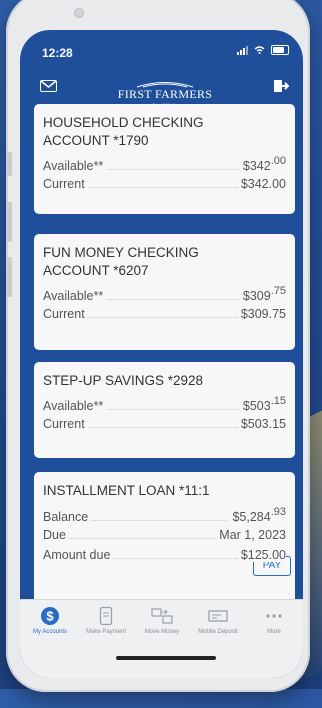 This screenshot has width=322, height=708. What do you see at coordinates (242, 50) in the screenshot?
I see `signal-icon` at bounding box center [242, 50].